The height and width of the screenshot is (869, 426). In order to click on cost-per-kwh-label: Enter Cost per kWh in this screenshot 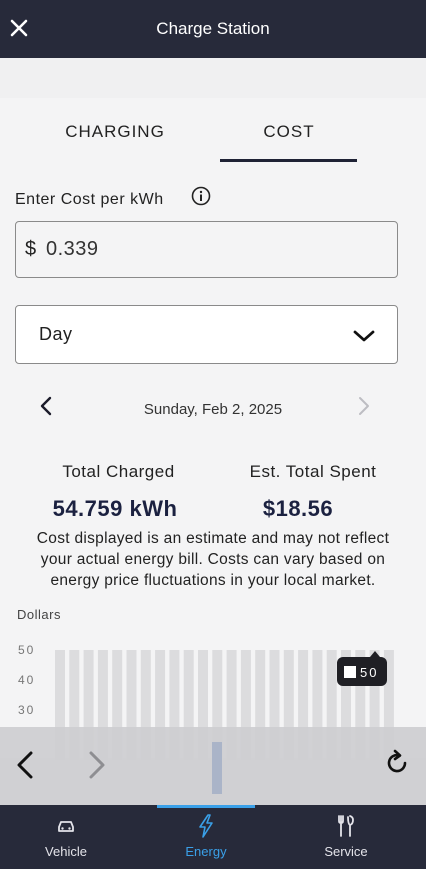, I will do `click(89, 199)`.